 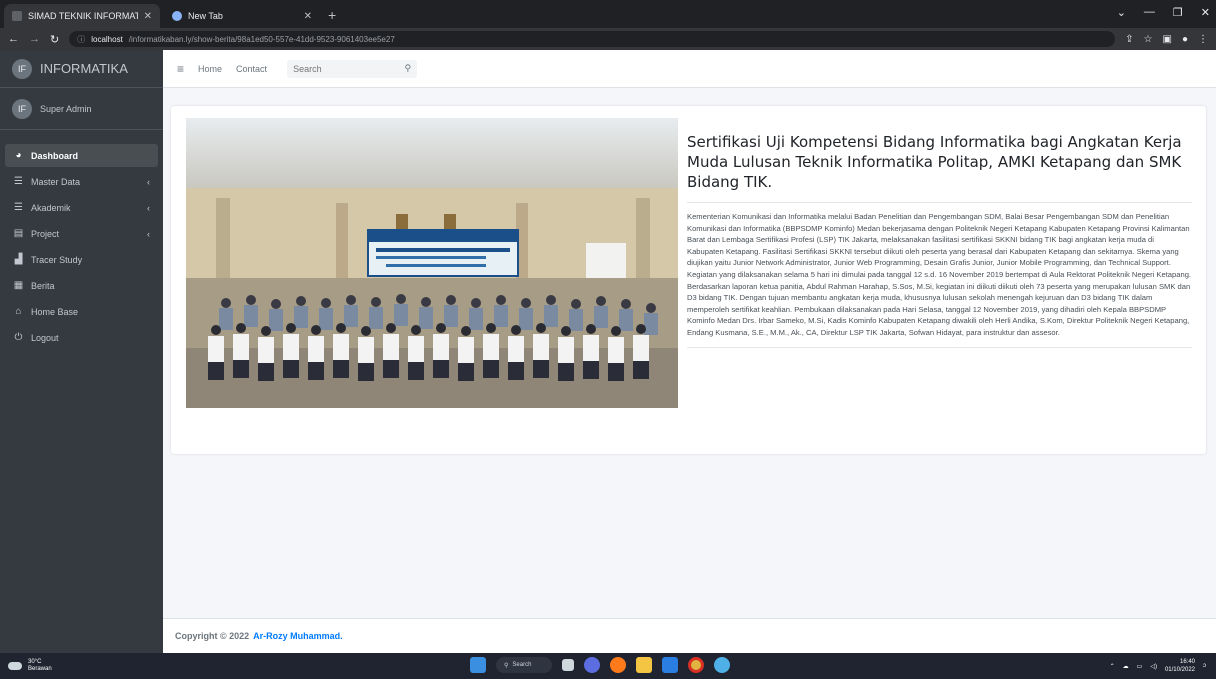 What do you see at coordinates (55, 311) in the screenshot?
I see `sidebar-item-label: Home Base` at bounding box center [55, 311].